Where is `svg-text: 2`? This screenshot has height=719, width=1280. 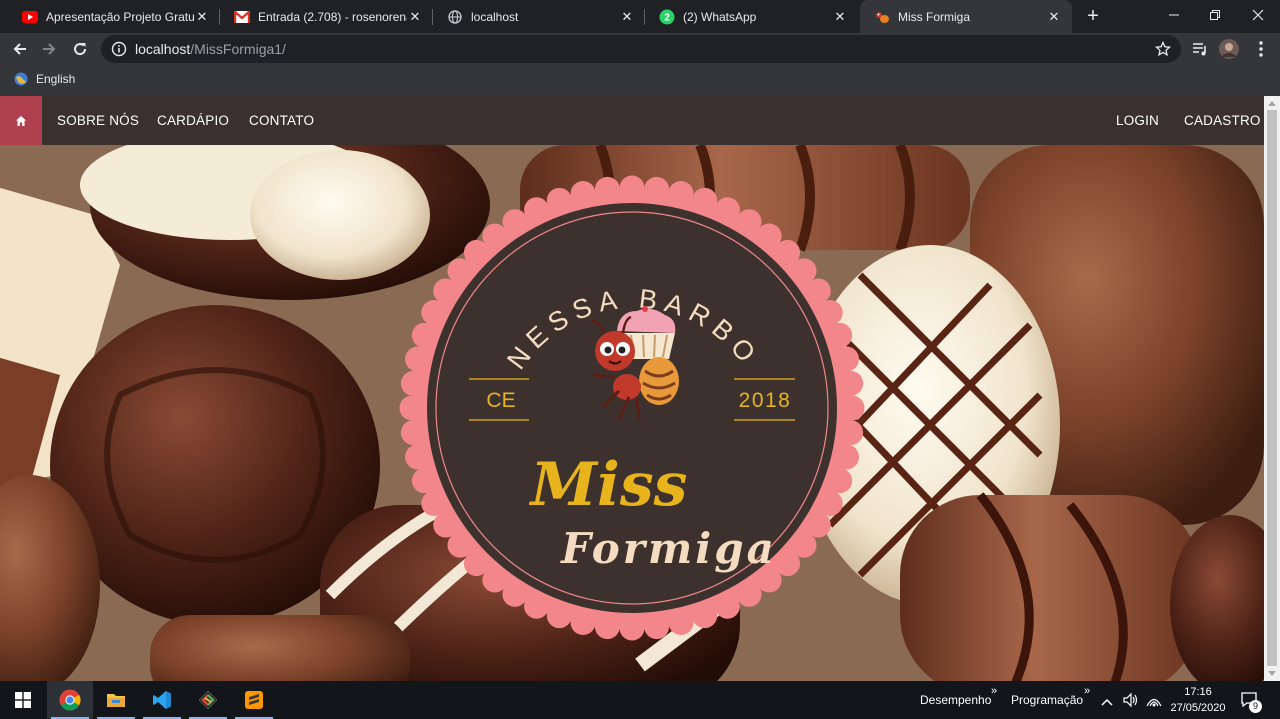
svg-text: 2 is located at coordinates (667, 17).